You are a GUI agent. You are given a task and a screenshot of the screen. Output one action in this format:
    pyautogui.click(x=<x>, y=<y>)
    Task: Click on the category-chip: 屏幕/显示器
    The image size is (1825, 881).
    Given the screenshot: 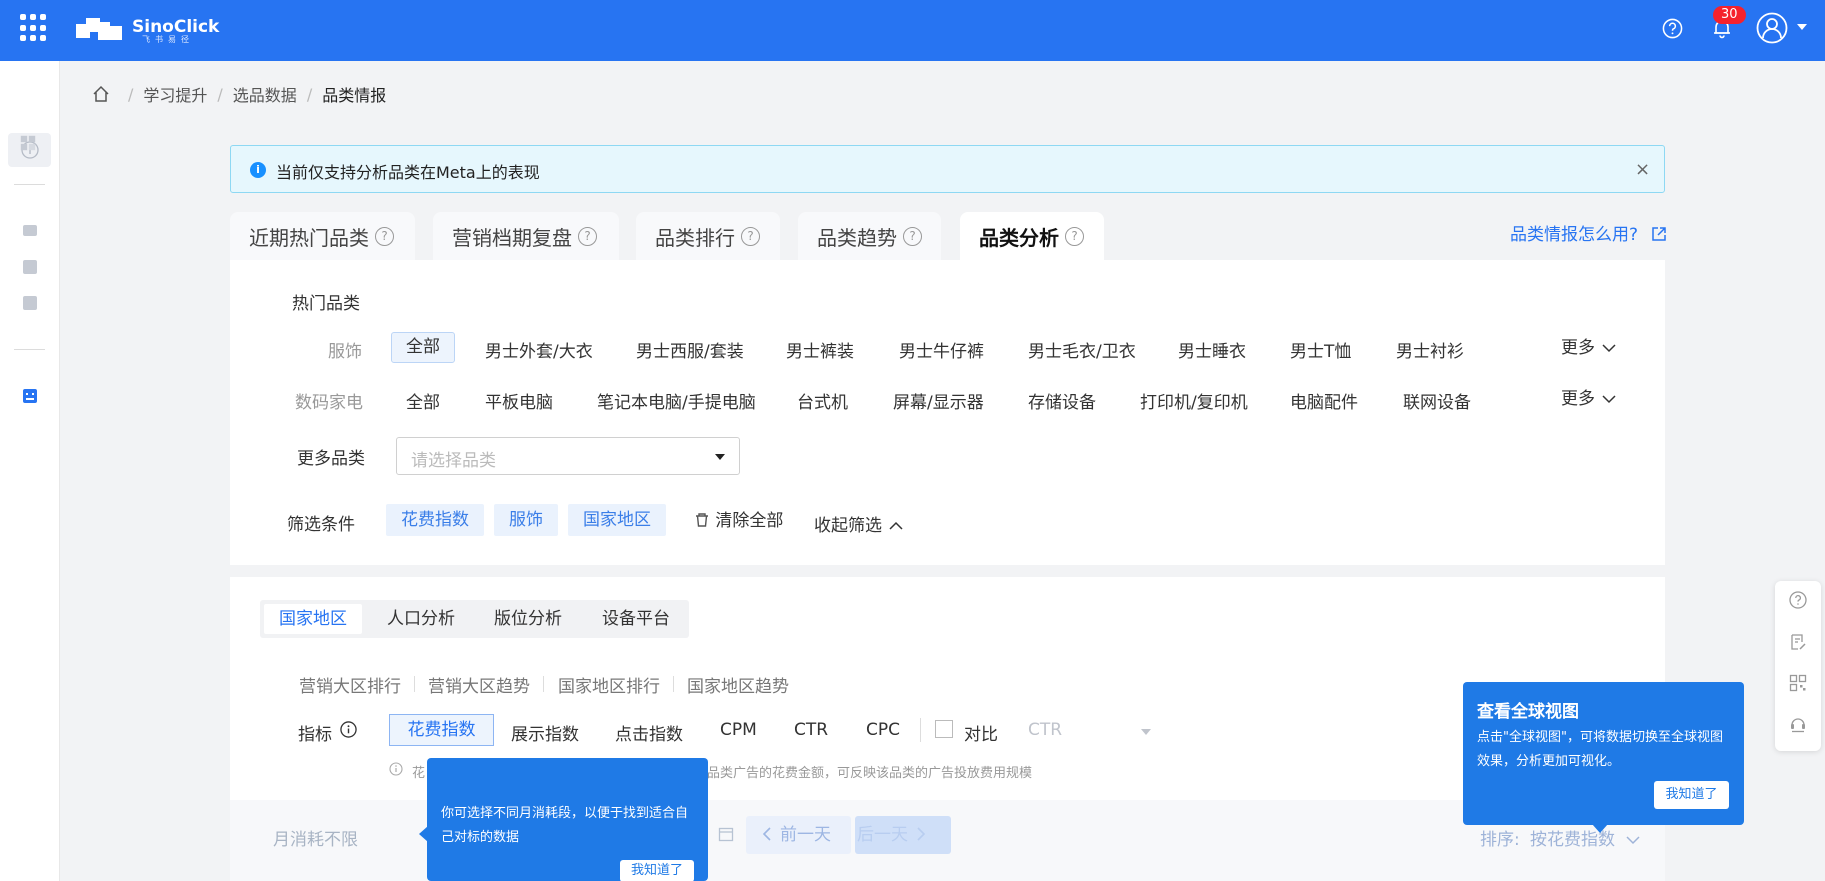 What is the action you would take?
    pyautogui.click(x=938, y=400)
    